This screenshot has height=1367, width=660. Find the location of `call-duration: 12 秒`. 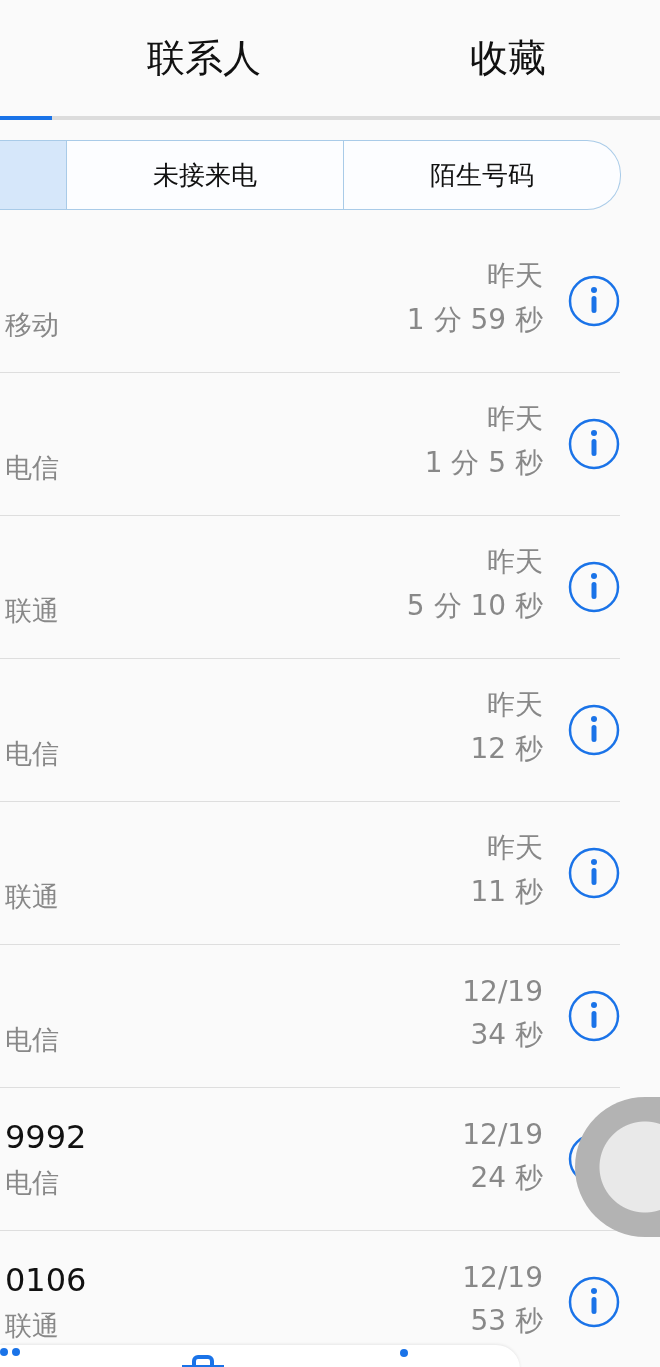

call-duration: 12 秒 is located at coordinates (506, 749).